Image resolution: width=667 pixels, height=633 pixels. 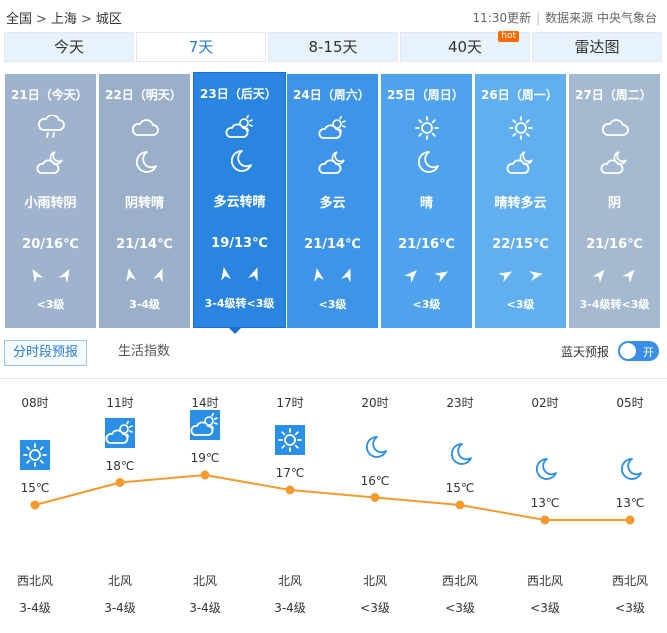 I want to click on hour-time: 23时, so click(x=460, y=403).